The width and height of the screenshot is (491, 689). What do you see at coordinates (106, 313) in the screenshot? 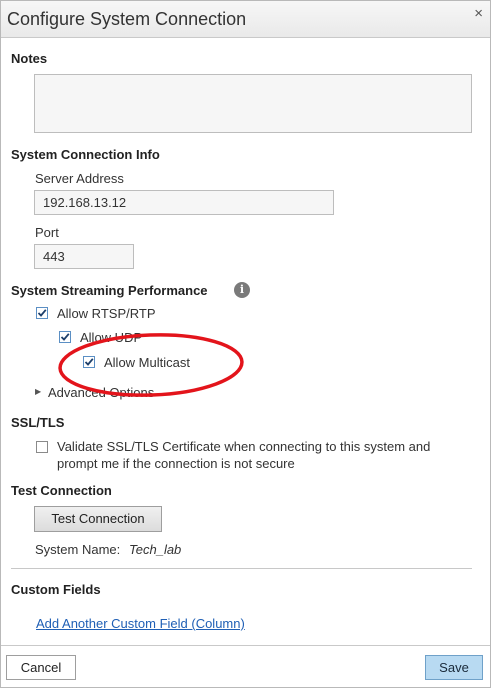
I see `allow-rtsp-label: Allow RTSP/RTP` at bounding box center [106, 313].